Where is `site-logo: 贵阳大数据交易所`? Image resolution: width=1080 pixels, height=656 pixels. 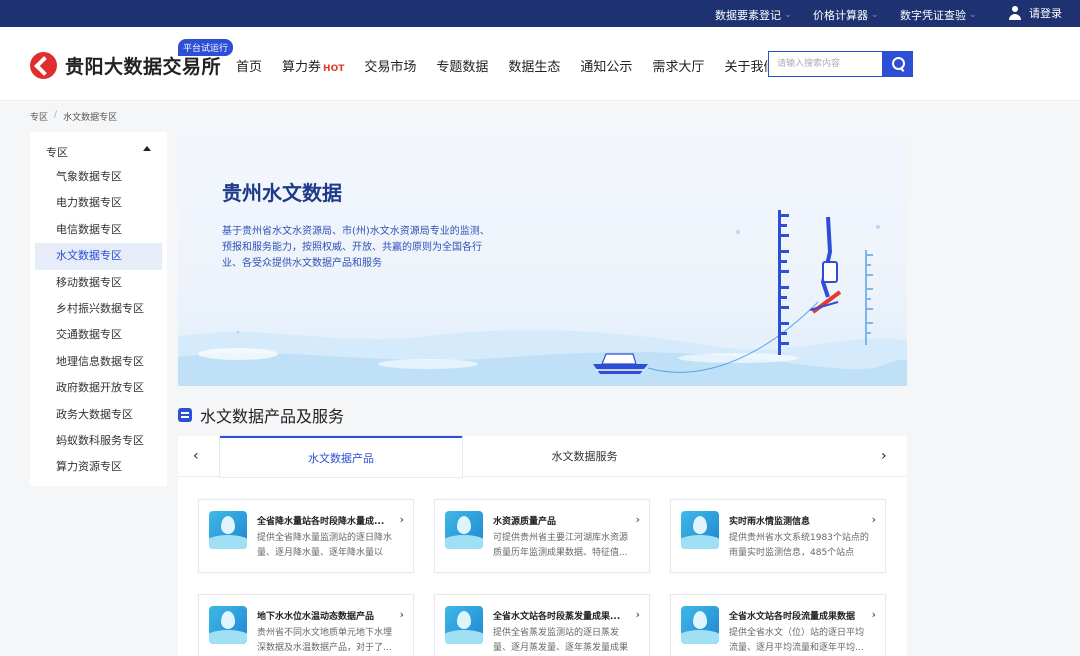
site-logo: 贵阳大数据交易所 is located at coordinates (125, 65).